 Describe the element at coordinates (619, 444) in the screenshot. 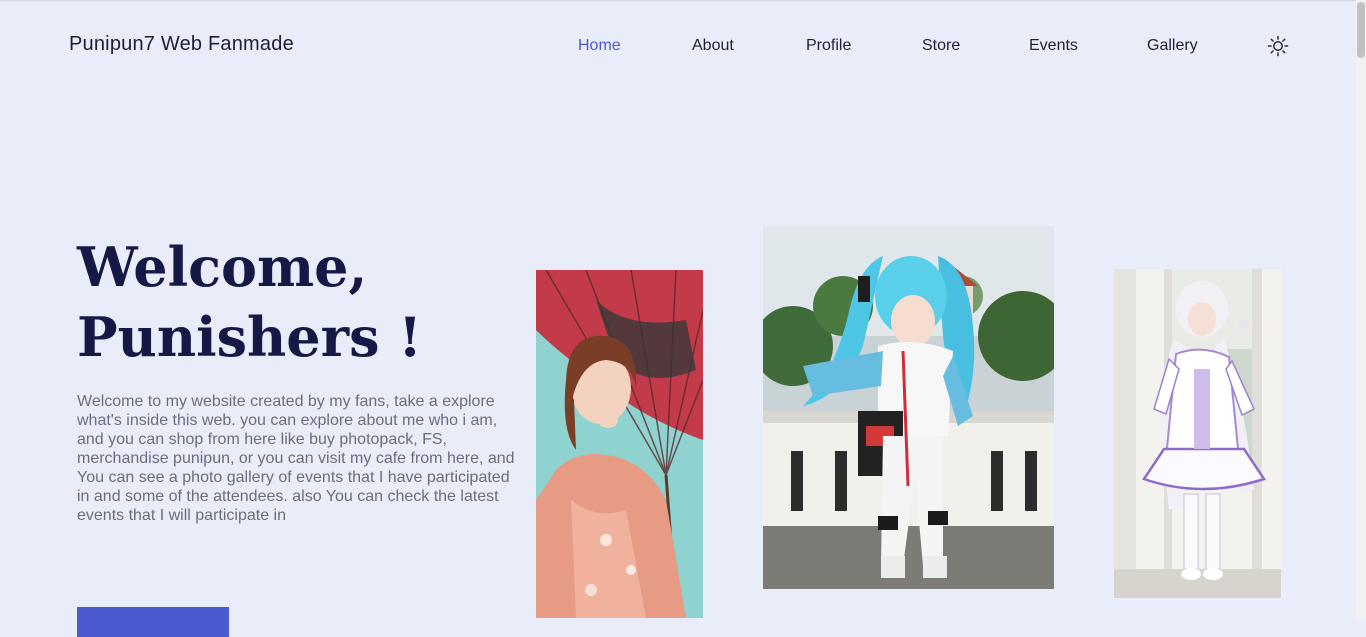

I see `gallery-photo-umbrella` at that location.